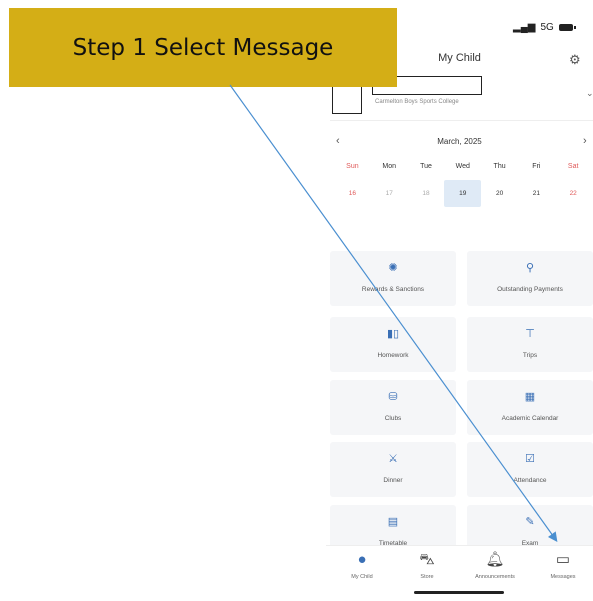  What do you see at coordinates (524, 27) in the screenshot?
I see `signal-icon: ▂▄▆` at bounding box center [524, 27].